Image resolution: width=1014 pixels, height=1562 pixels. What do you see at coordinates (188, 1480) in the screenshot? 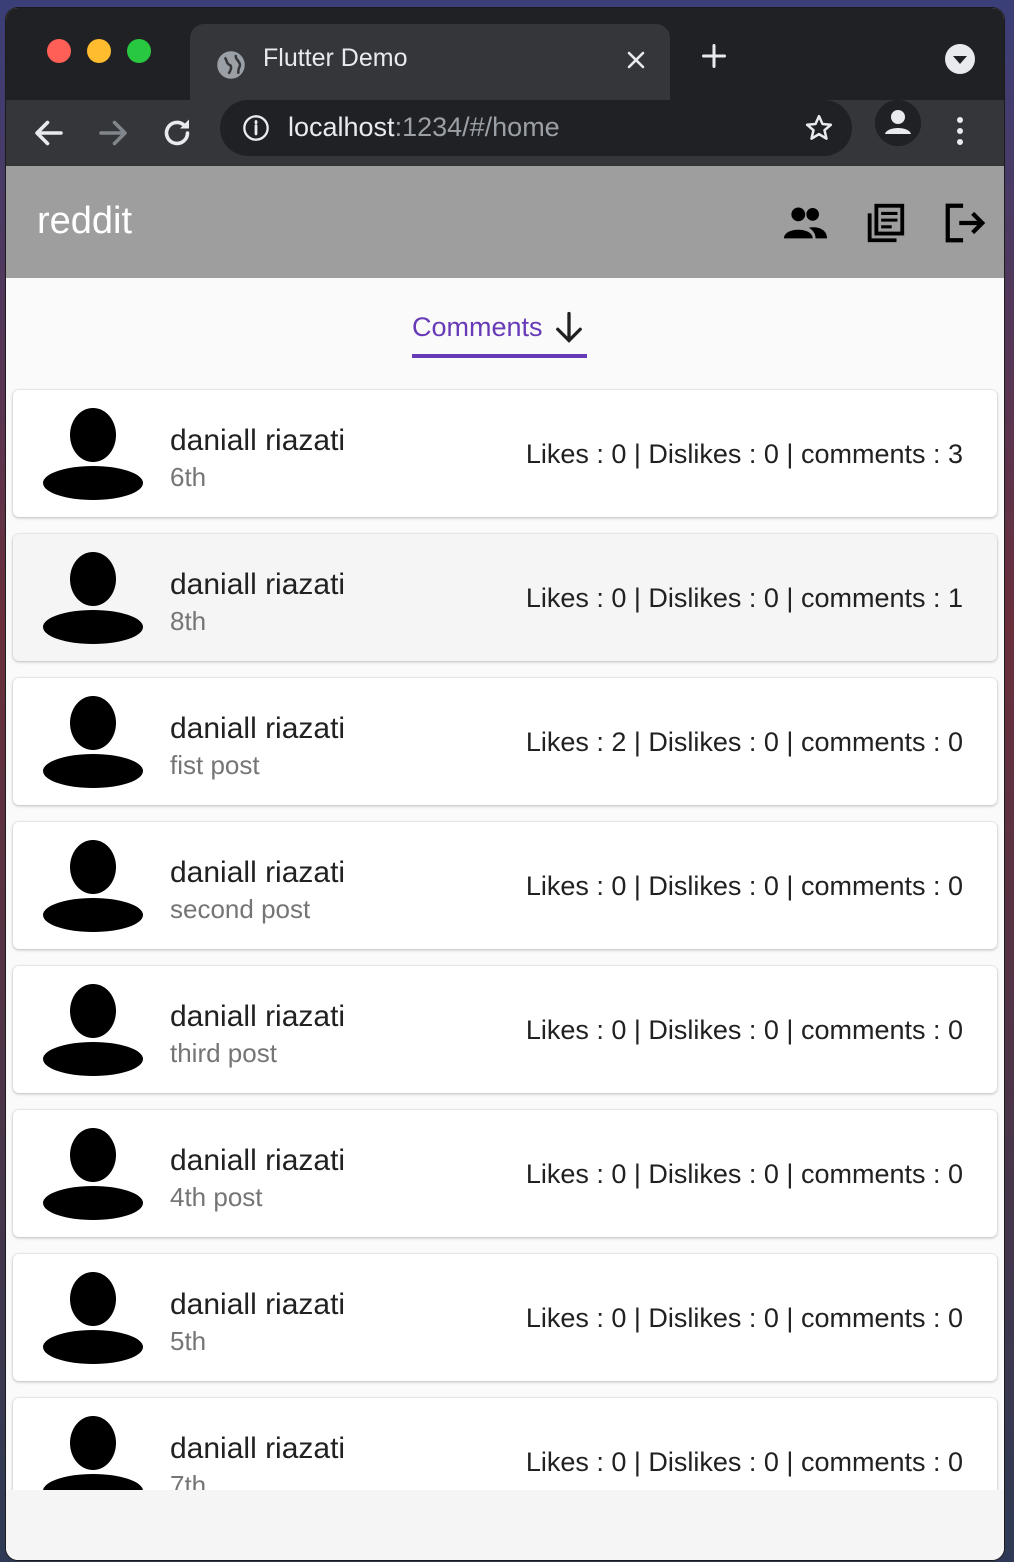
I see `post-title: 7th` at bounding box center [188, 1480].